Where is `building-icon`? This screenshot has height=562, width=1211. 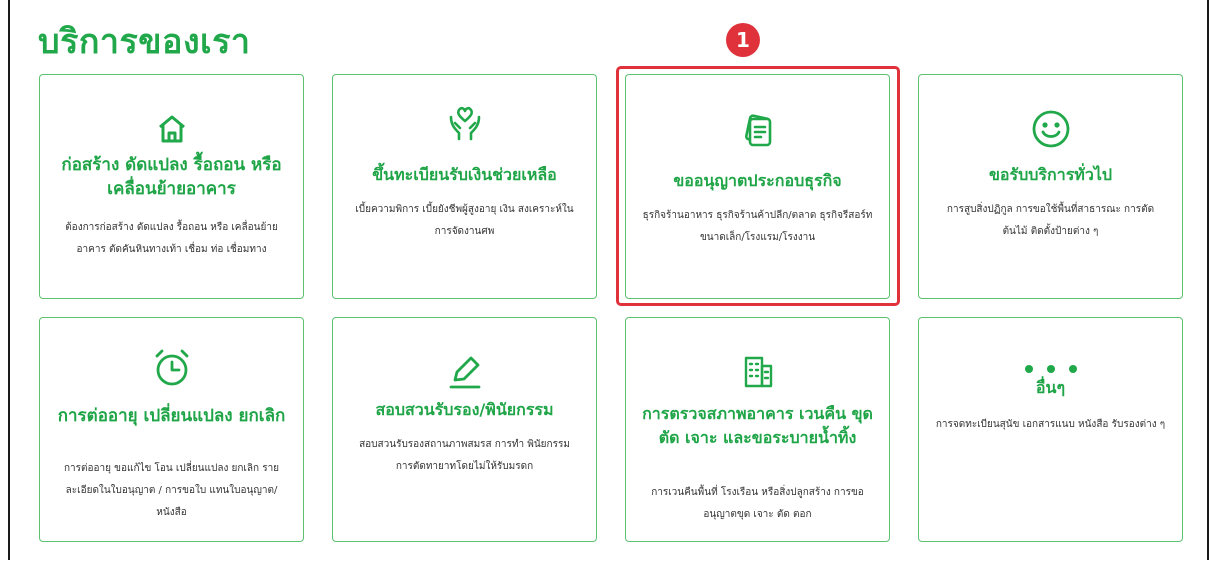
building-icon is located at coordinates (758, 374).